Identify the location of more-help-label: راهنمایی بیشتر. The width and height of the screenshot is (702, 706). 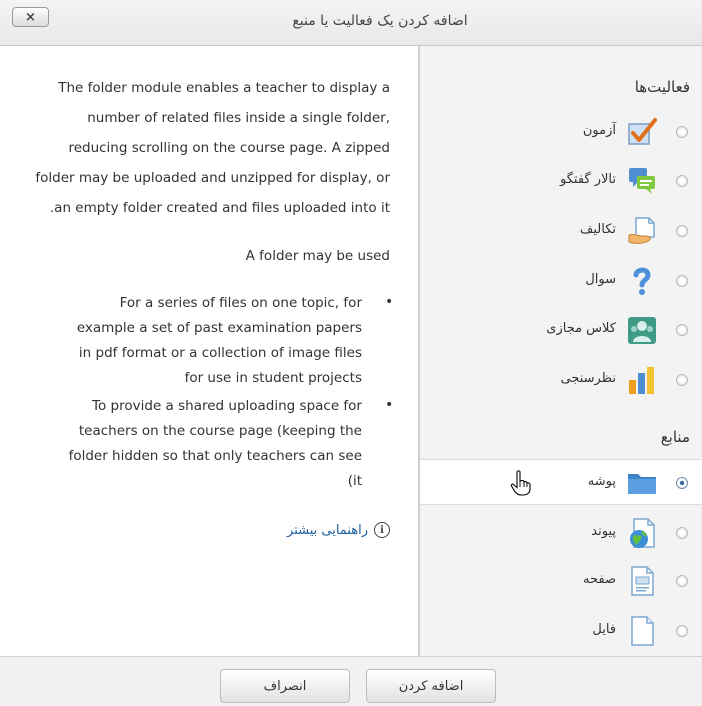
(327, 530).